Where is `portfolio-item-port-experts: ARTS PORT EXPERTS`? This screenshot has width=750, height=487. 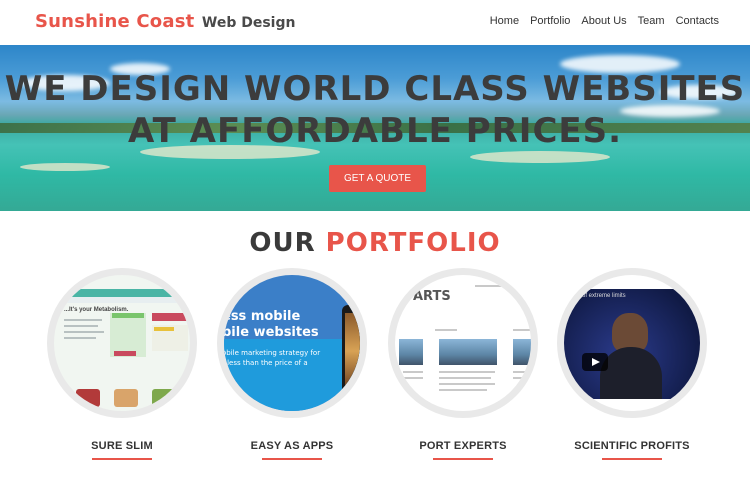 portfolio-item-port-experts: ARTS PORT EXPERTS is located at coordinates (463, 364).